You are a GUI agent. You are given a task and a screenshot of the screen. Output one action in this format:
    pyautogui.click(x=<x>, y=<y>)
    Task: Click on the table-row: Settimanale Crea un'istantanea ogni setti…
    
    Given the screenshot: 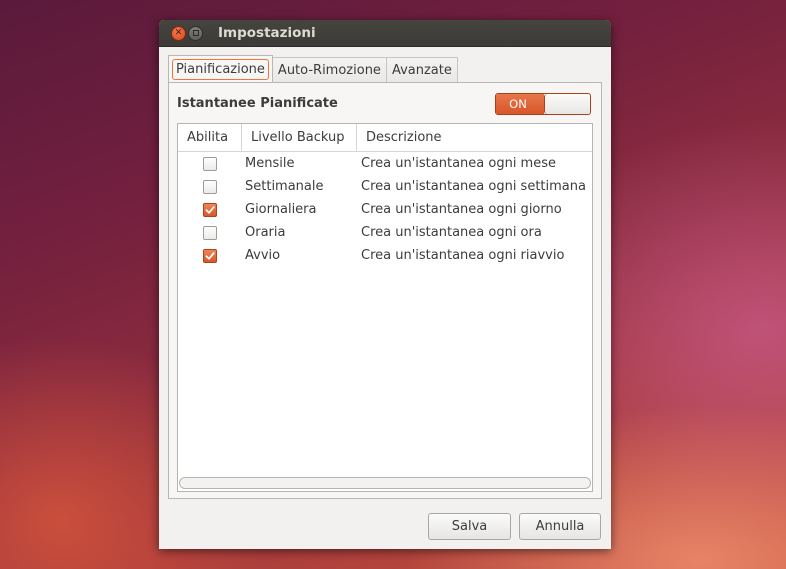 What is the action you would take?
    pyautogui.click(x=385, y=186)
    